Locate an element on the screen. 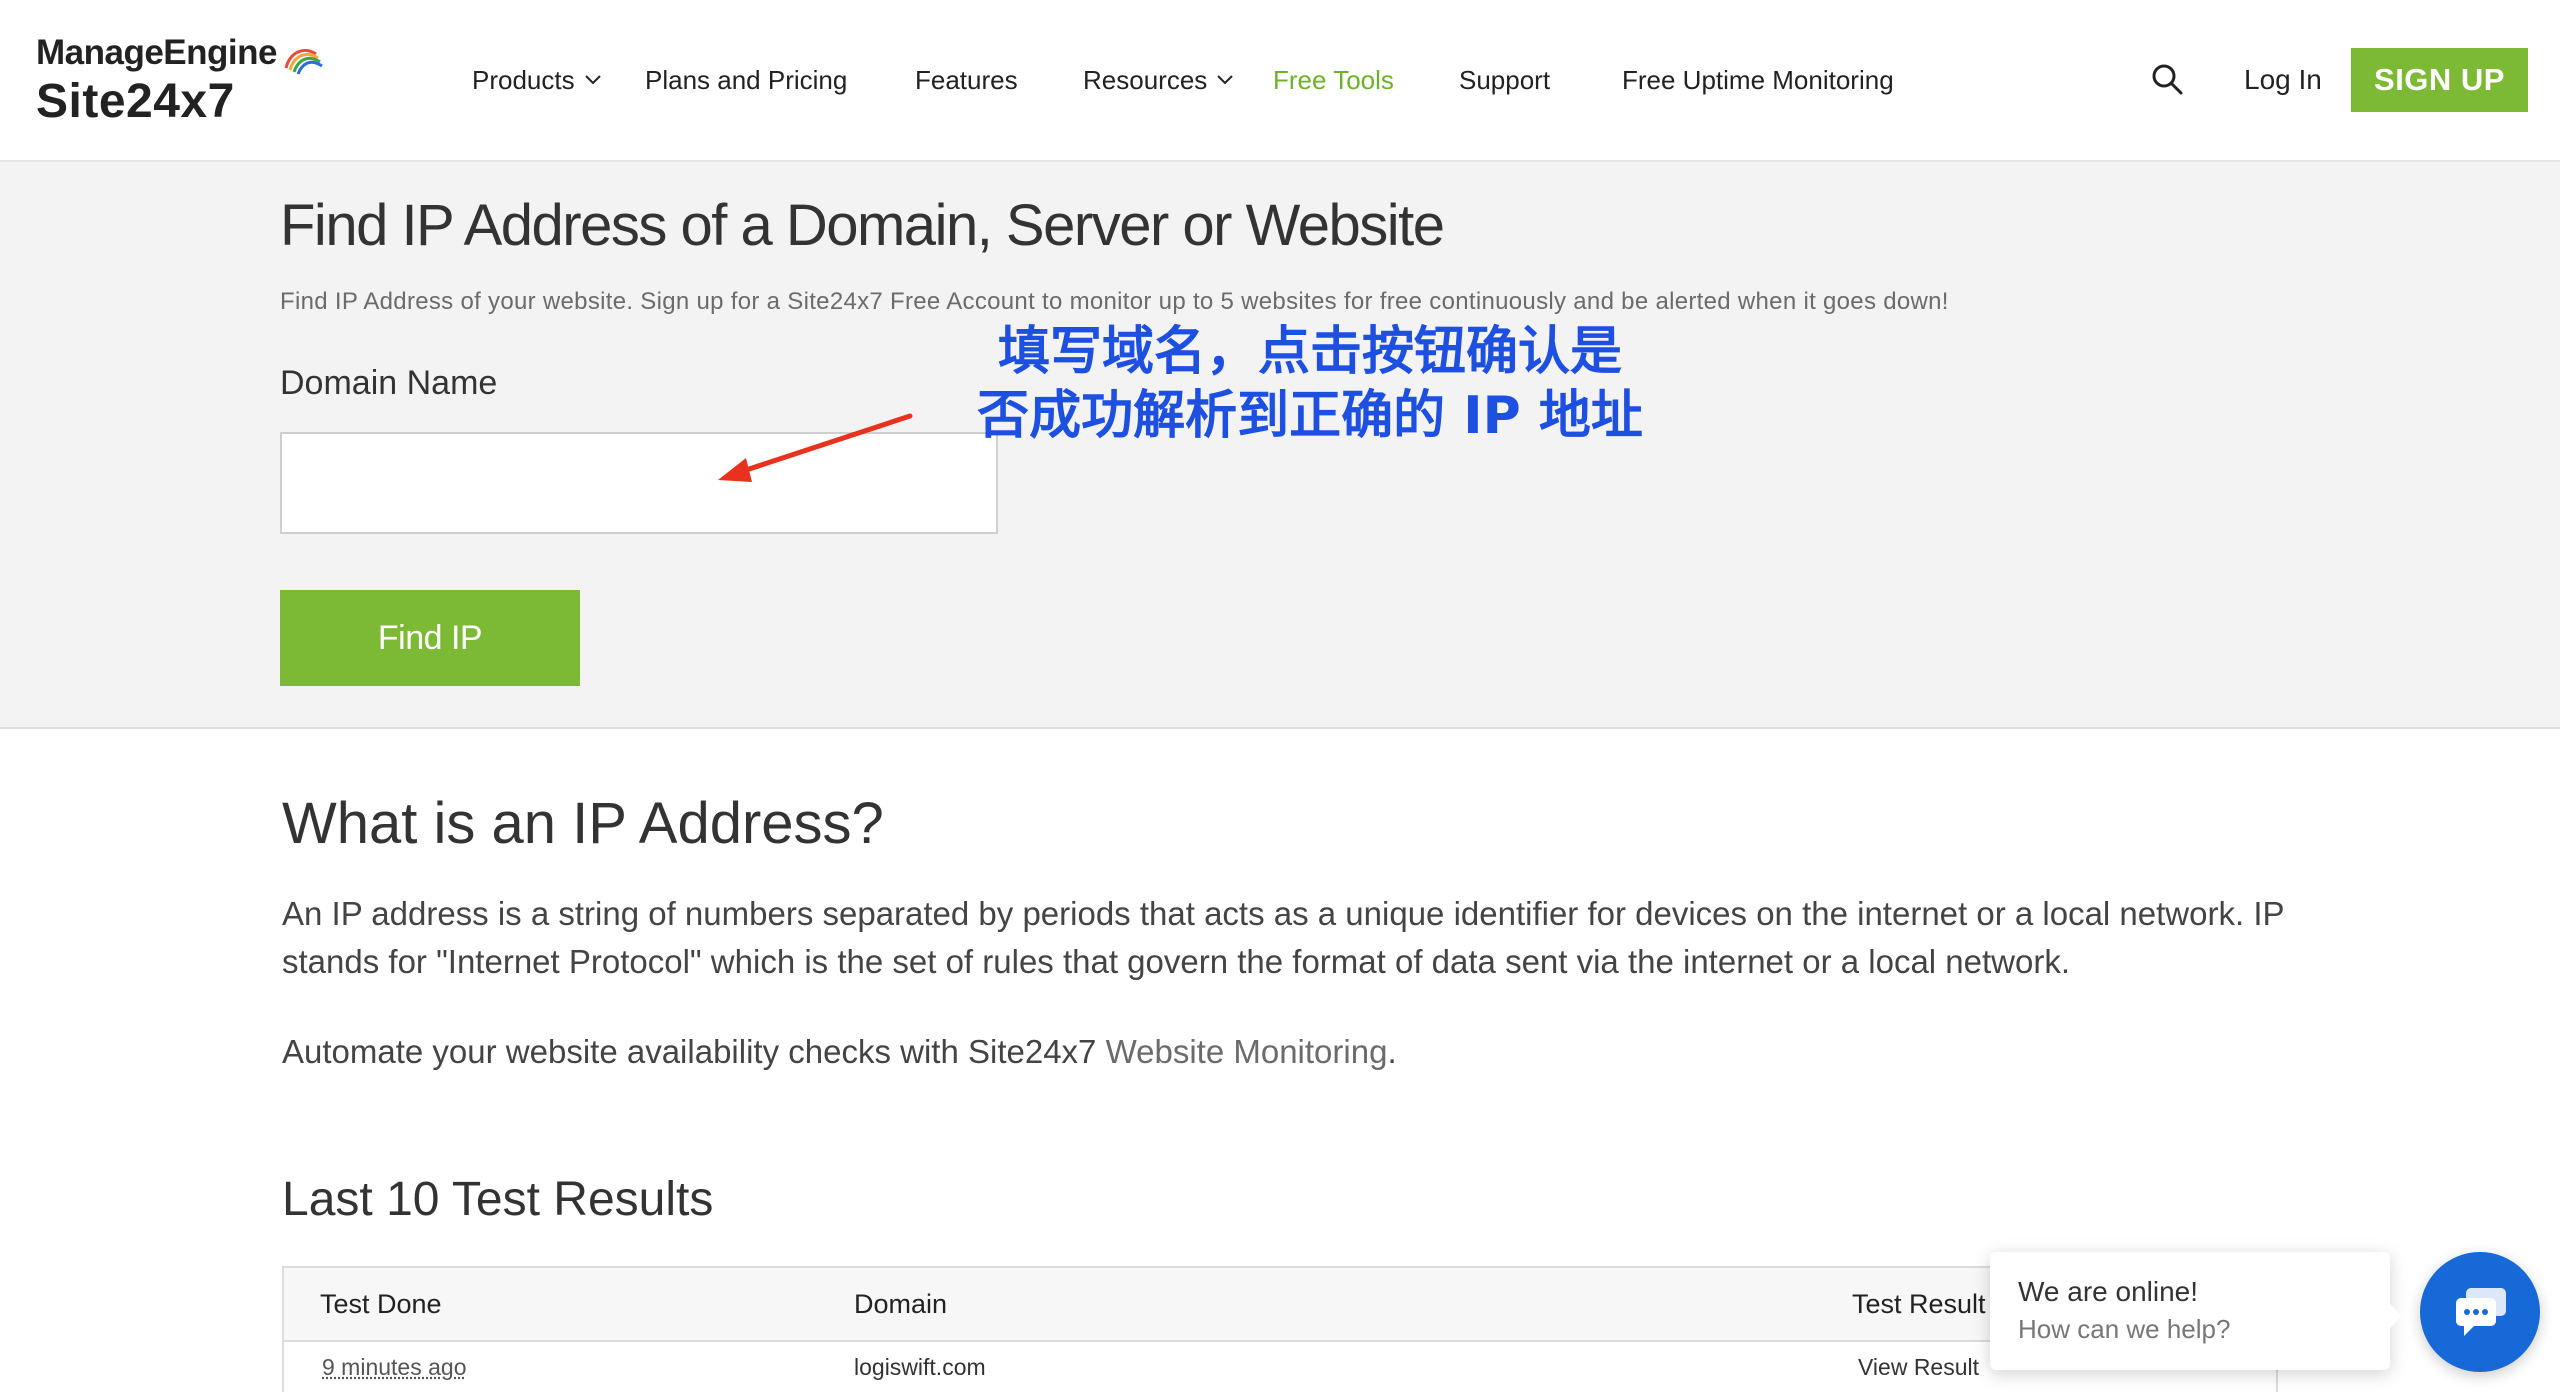 The height and width of the screenshot is (1392, 2560). nav-free-uptime-monitoring: Free Uptime Monitoring is located at coordinates (1758, 80).